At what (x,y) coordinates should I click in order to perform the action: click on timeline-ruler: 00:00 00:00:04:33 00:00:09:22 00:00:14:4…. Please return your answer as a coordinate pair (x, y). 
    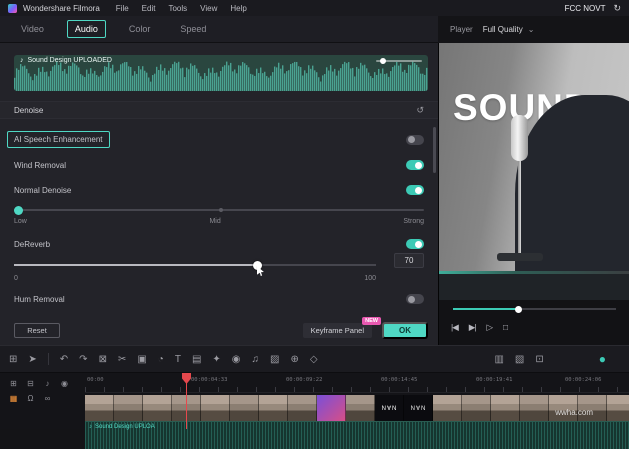
    Looking at the image, I should click on (357, 383).